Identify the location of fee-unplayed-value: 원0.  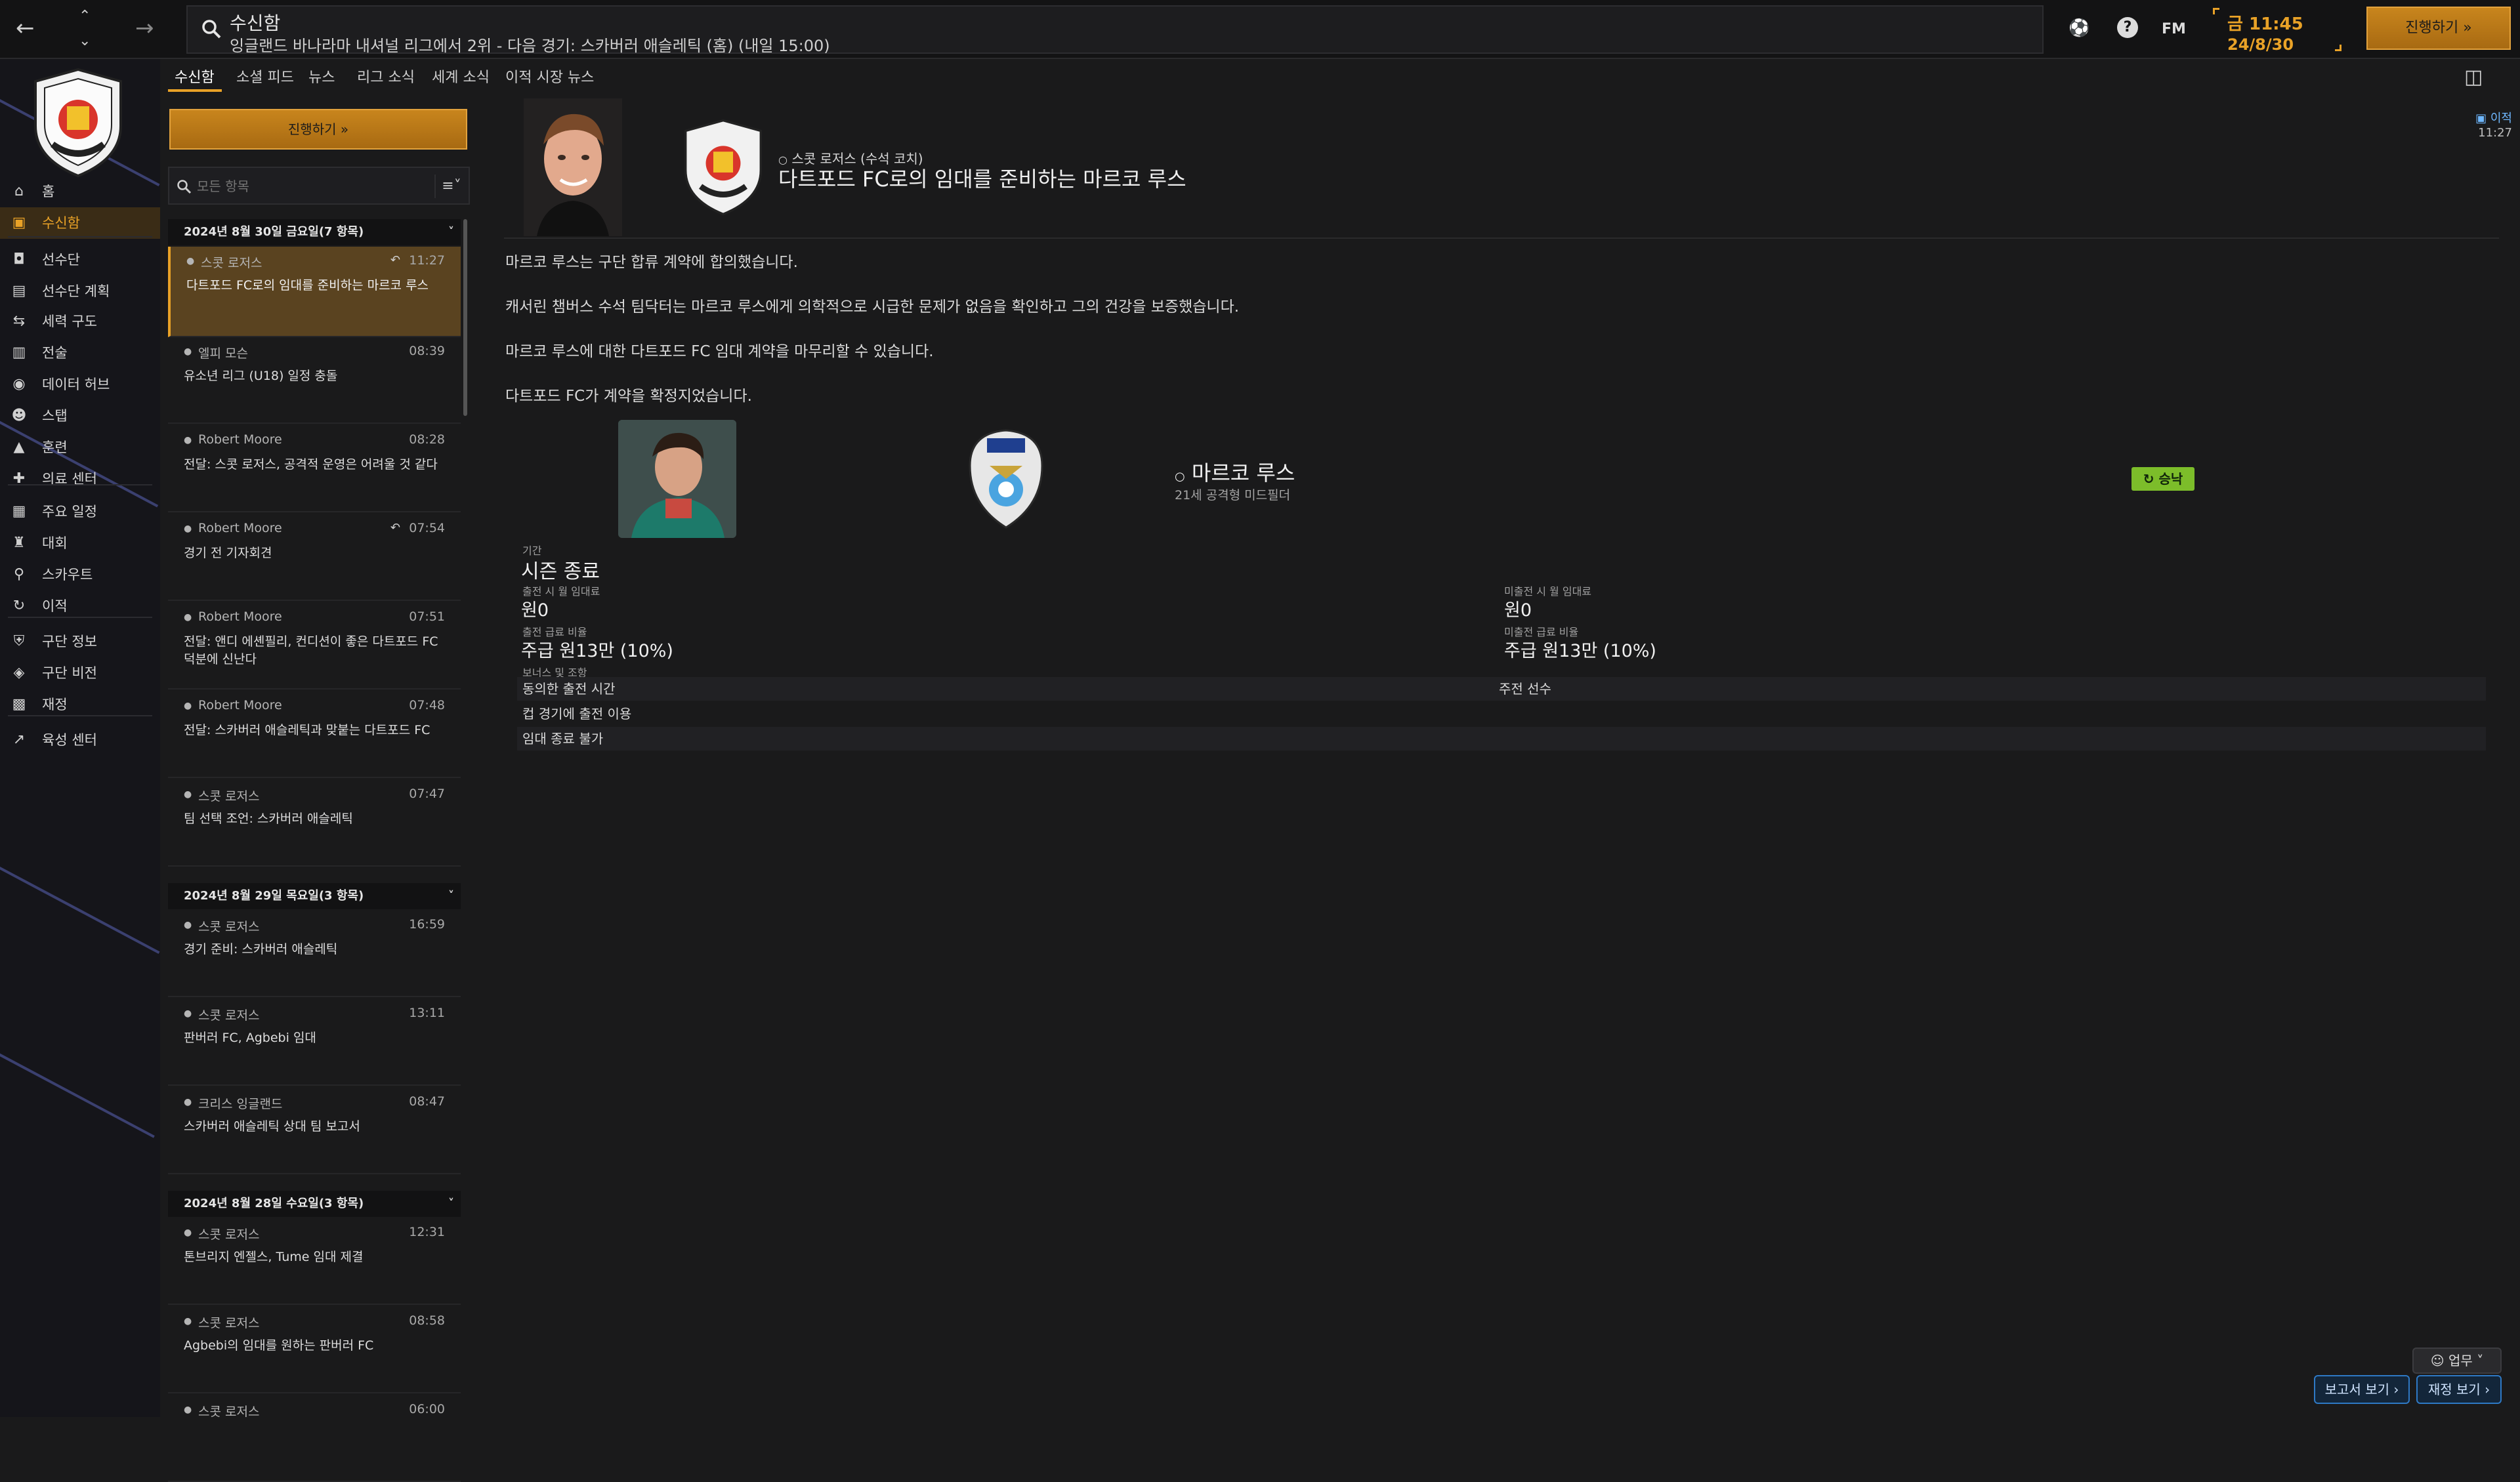
(1518, 610).